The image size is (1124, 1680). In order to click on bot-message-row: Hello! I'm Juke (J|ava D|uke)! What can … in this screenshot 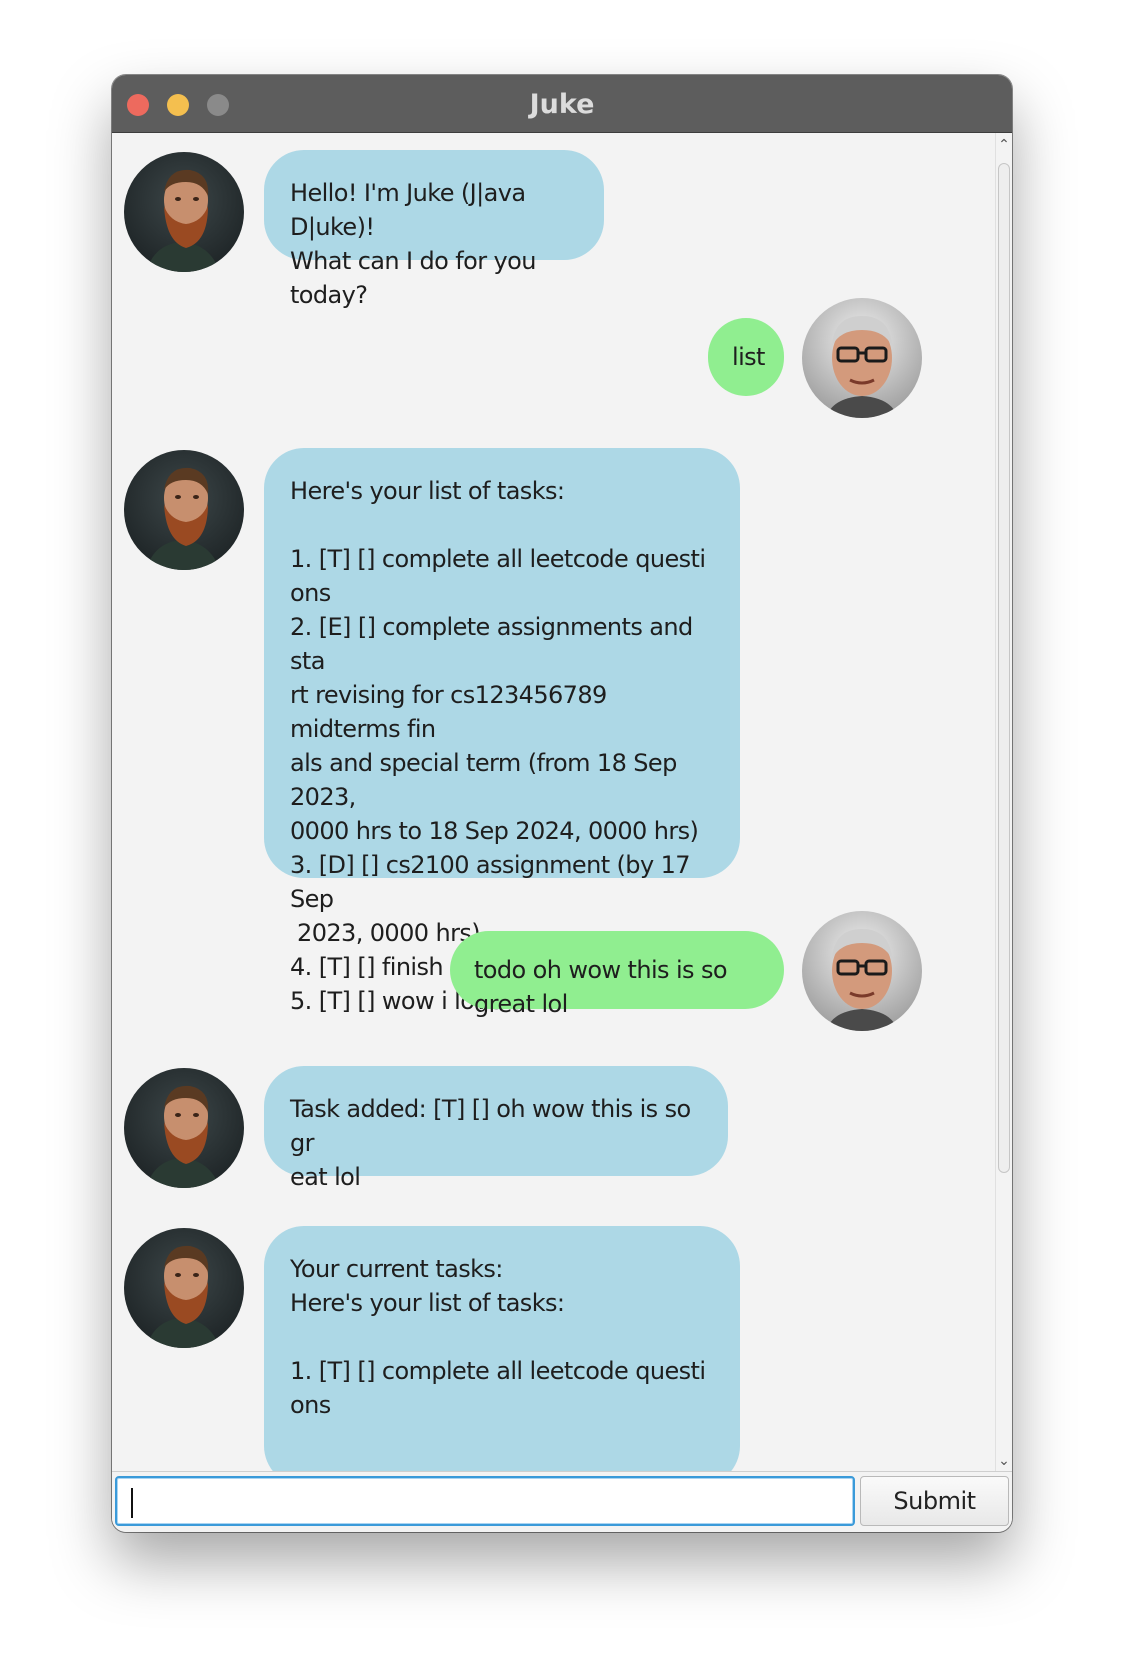, I will do `click(553, 229)`.